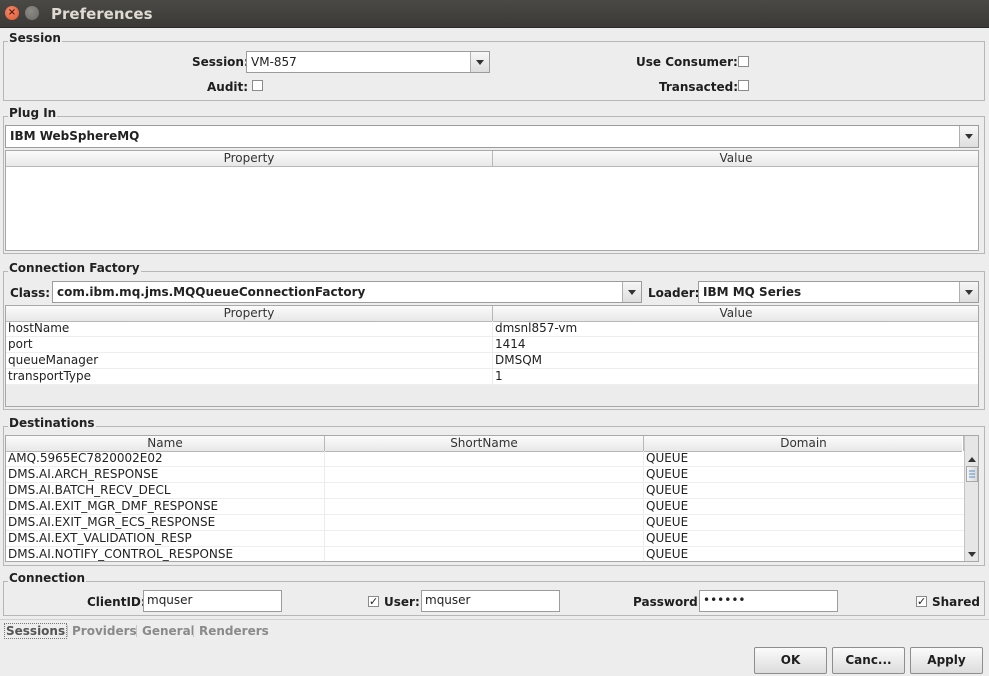 Image resolution: width=989 pixels, height=676 pixels. What do you see at coordinates (971, 554) in the screenshot?
I see `scroll-down-arrow-icon` at bounding box center [971, 554].